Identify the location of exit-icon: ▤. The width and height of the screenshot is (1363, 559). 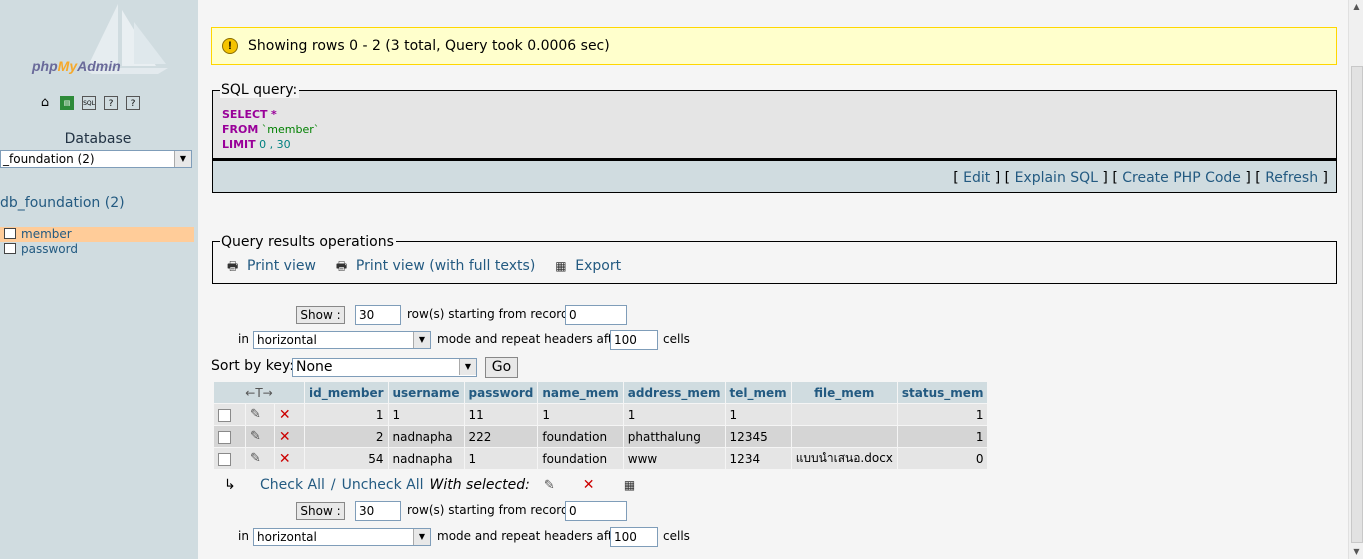
(67, 103).